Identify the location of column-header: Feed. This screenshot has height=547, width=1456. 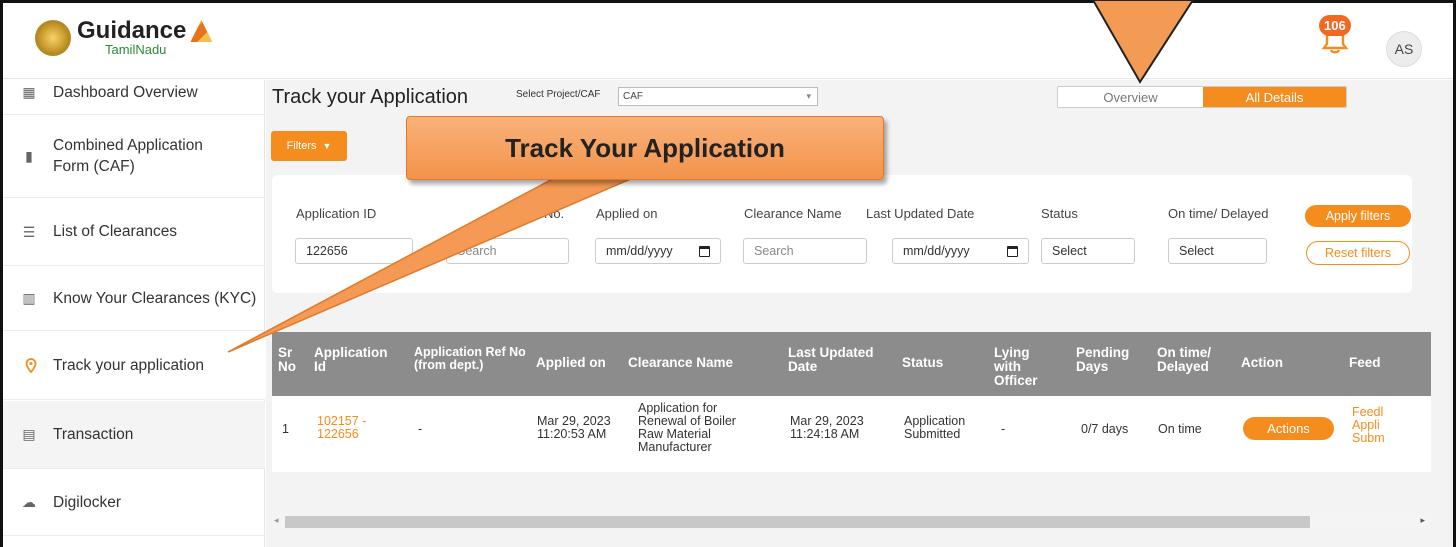
(1365, 362).